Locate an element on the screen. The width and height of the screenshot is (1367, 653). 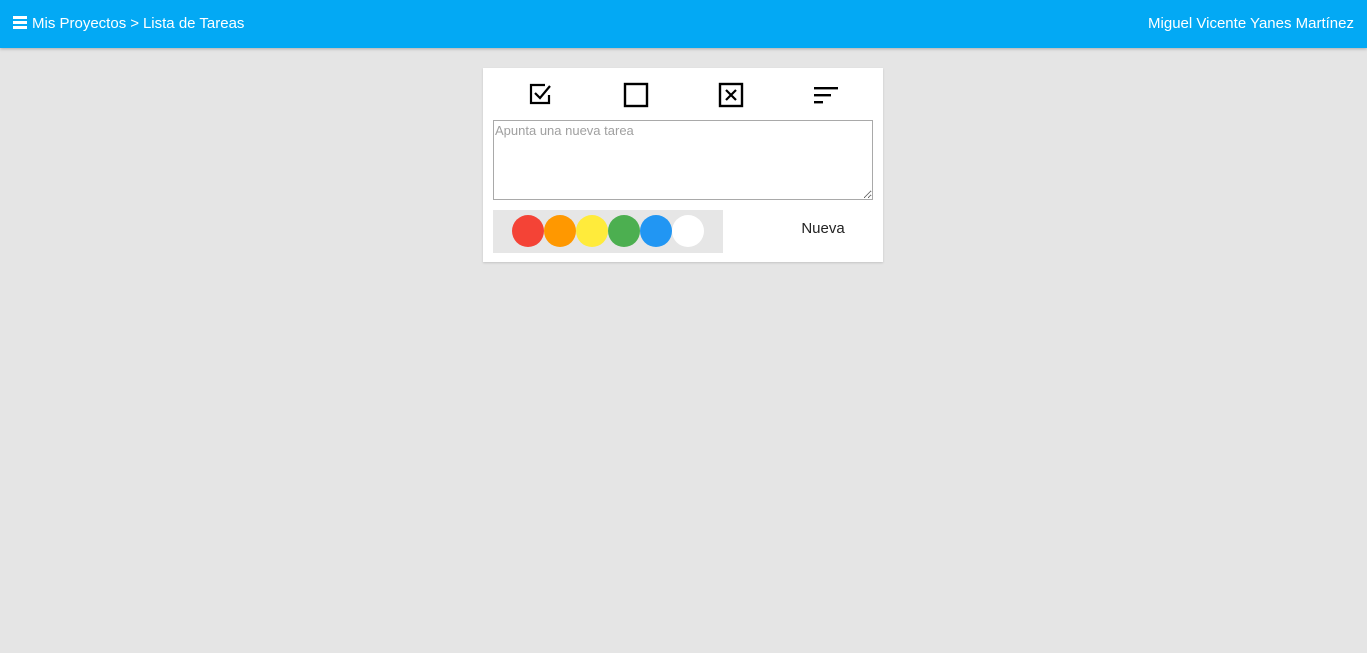
filter-toolbar is located at coordinates (683, 95).